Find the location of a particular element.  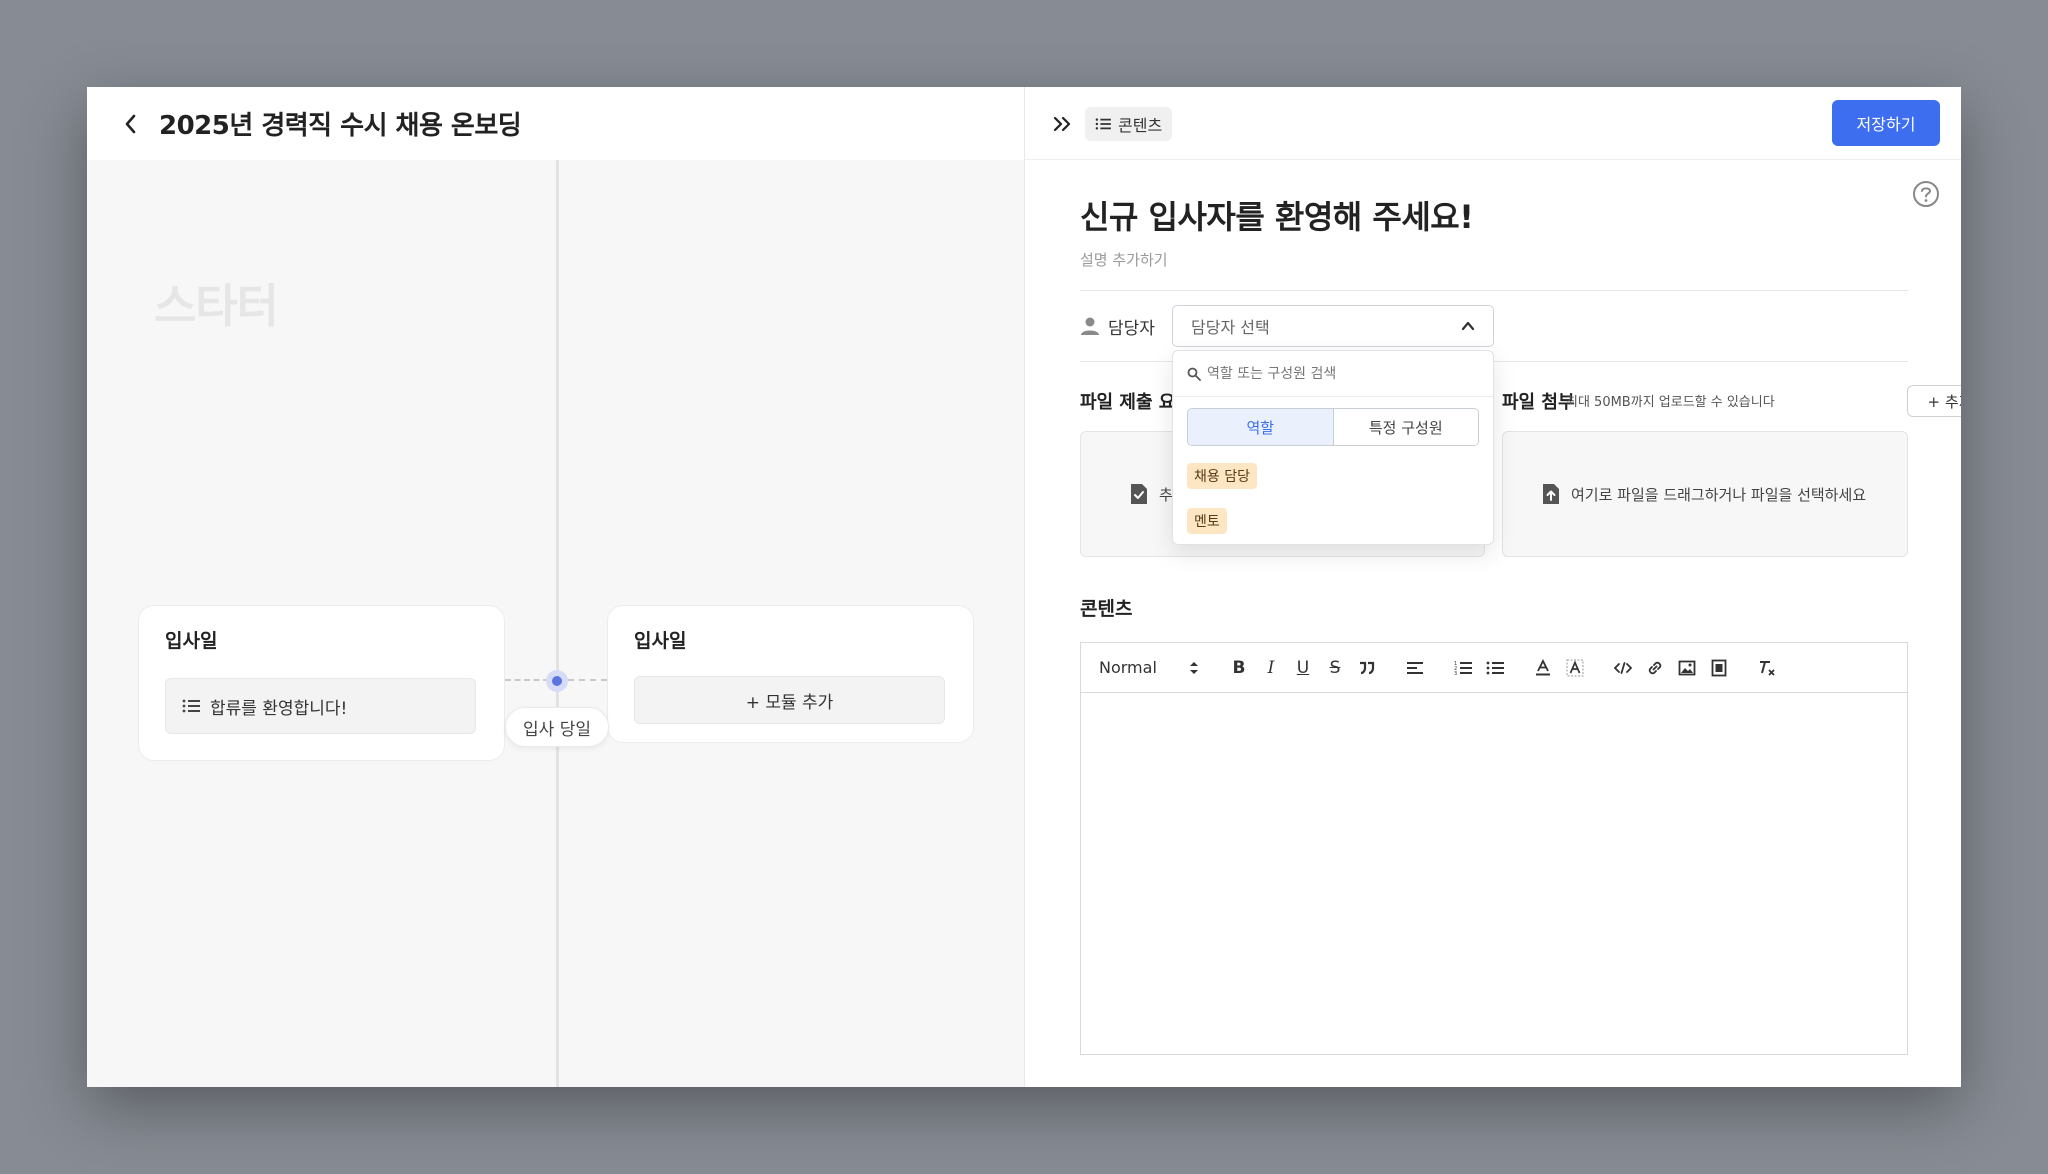

content-type-chip: 콘텐츠 is located at coordinates (1129, 124).